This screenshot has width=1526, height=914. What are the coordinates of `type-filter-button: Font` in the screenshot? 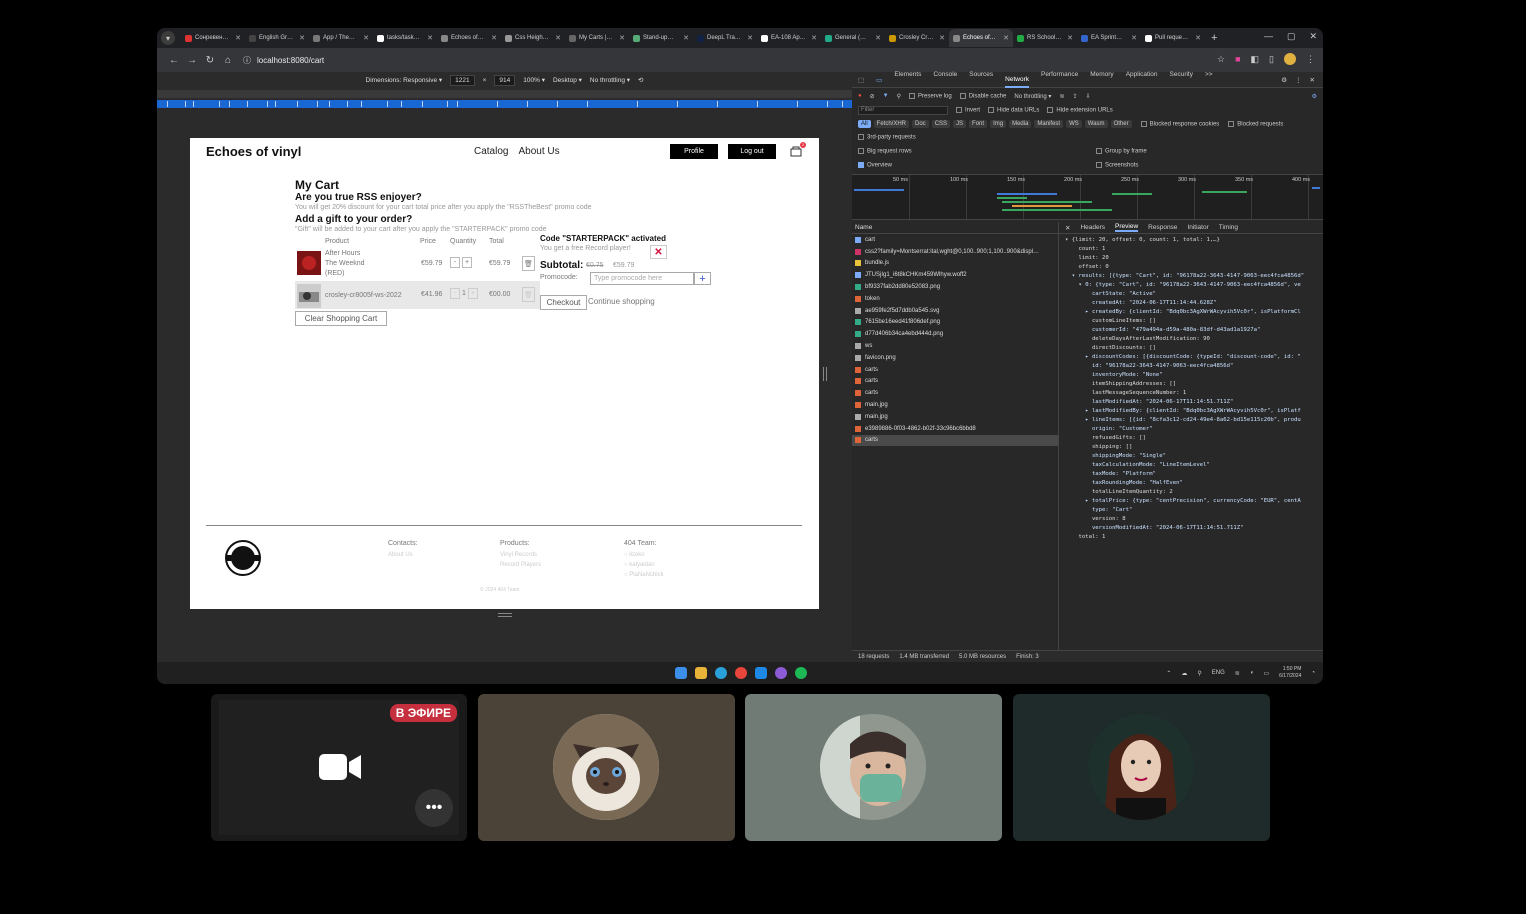 It's located at (978, 124).